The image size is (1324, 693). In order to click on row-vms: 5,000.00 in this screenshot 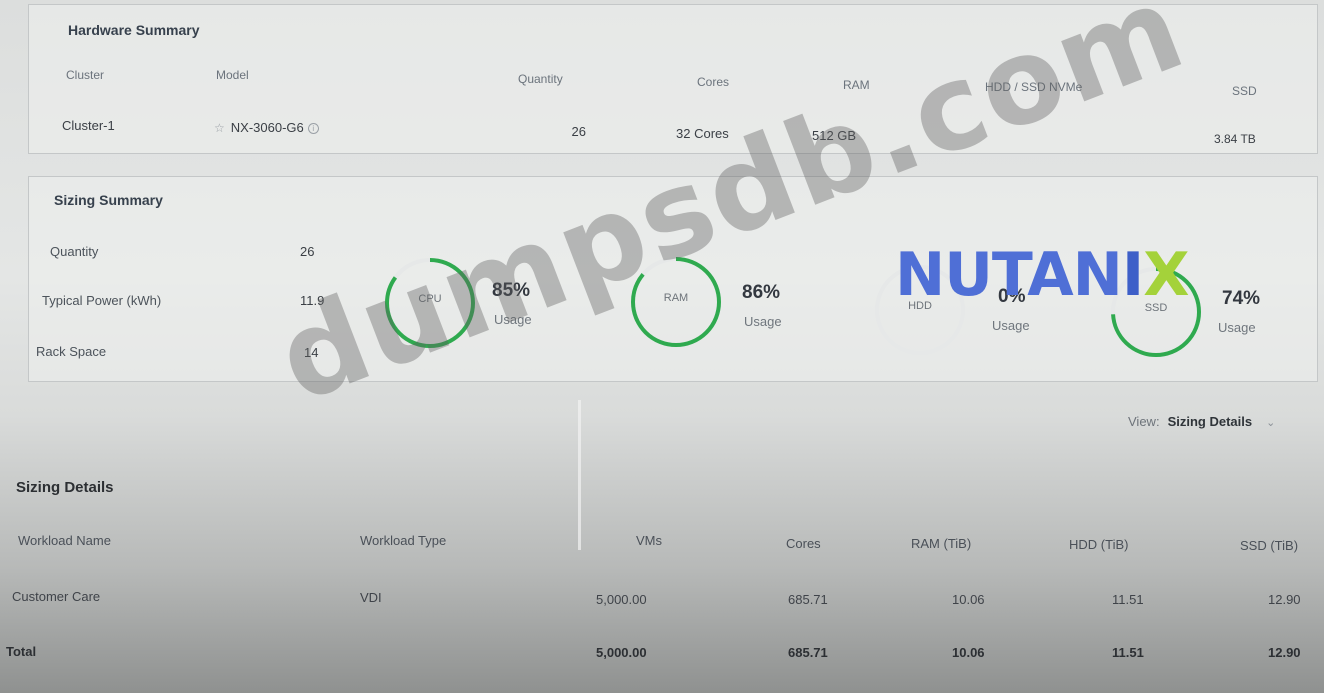, I will do `click(621, 599)`.